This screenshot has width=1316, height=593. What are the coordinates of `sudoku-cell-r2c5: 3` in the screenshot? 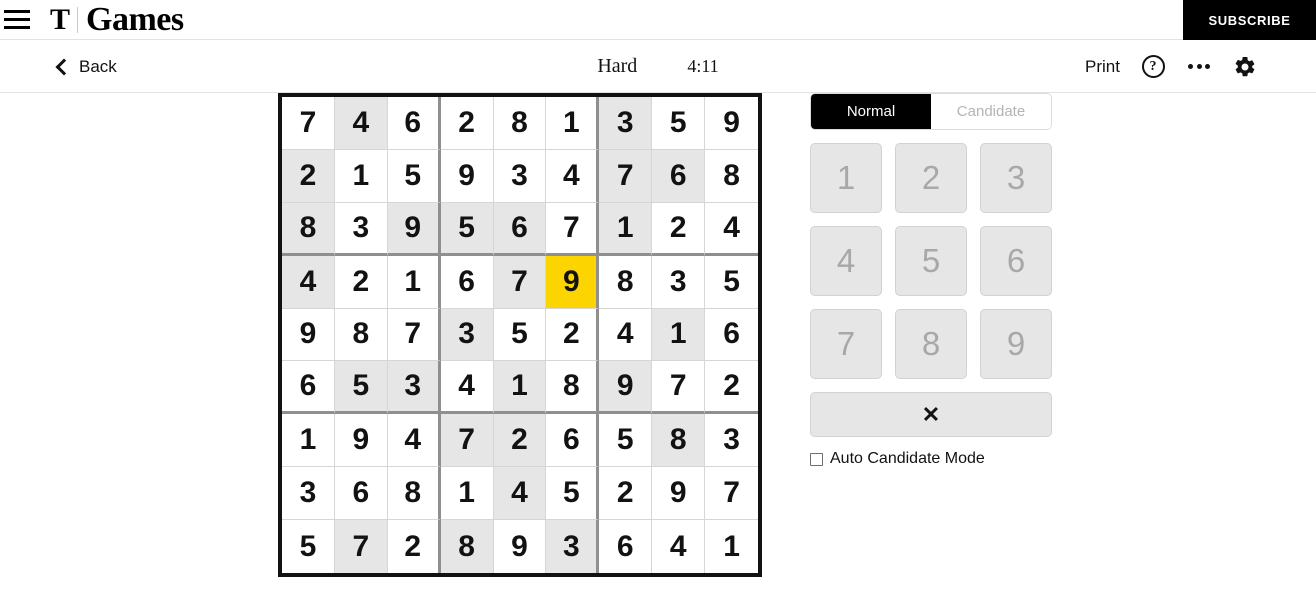 It's located at (520, 176).